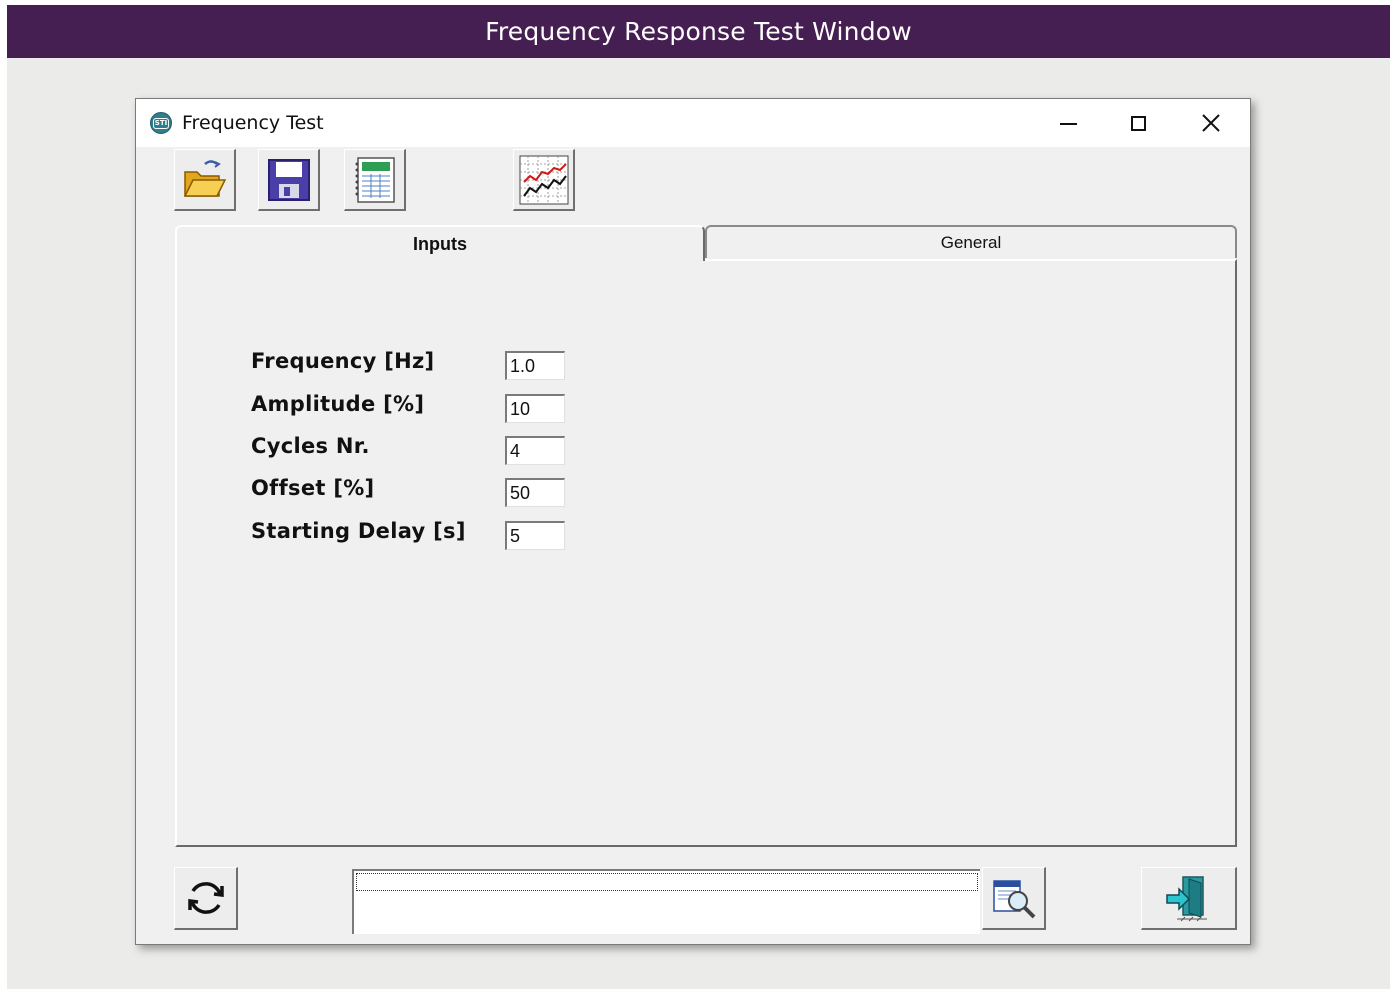  Describe the element at coordinates (313, 488) in the screenshot. I see `offset-label: Offset [%]` at that location.